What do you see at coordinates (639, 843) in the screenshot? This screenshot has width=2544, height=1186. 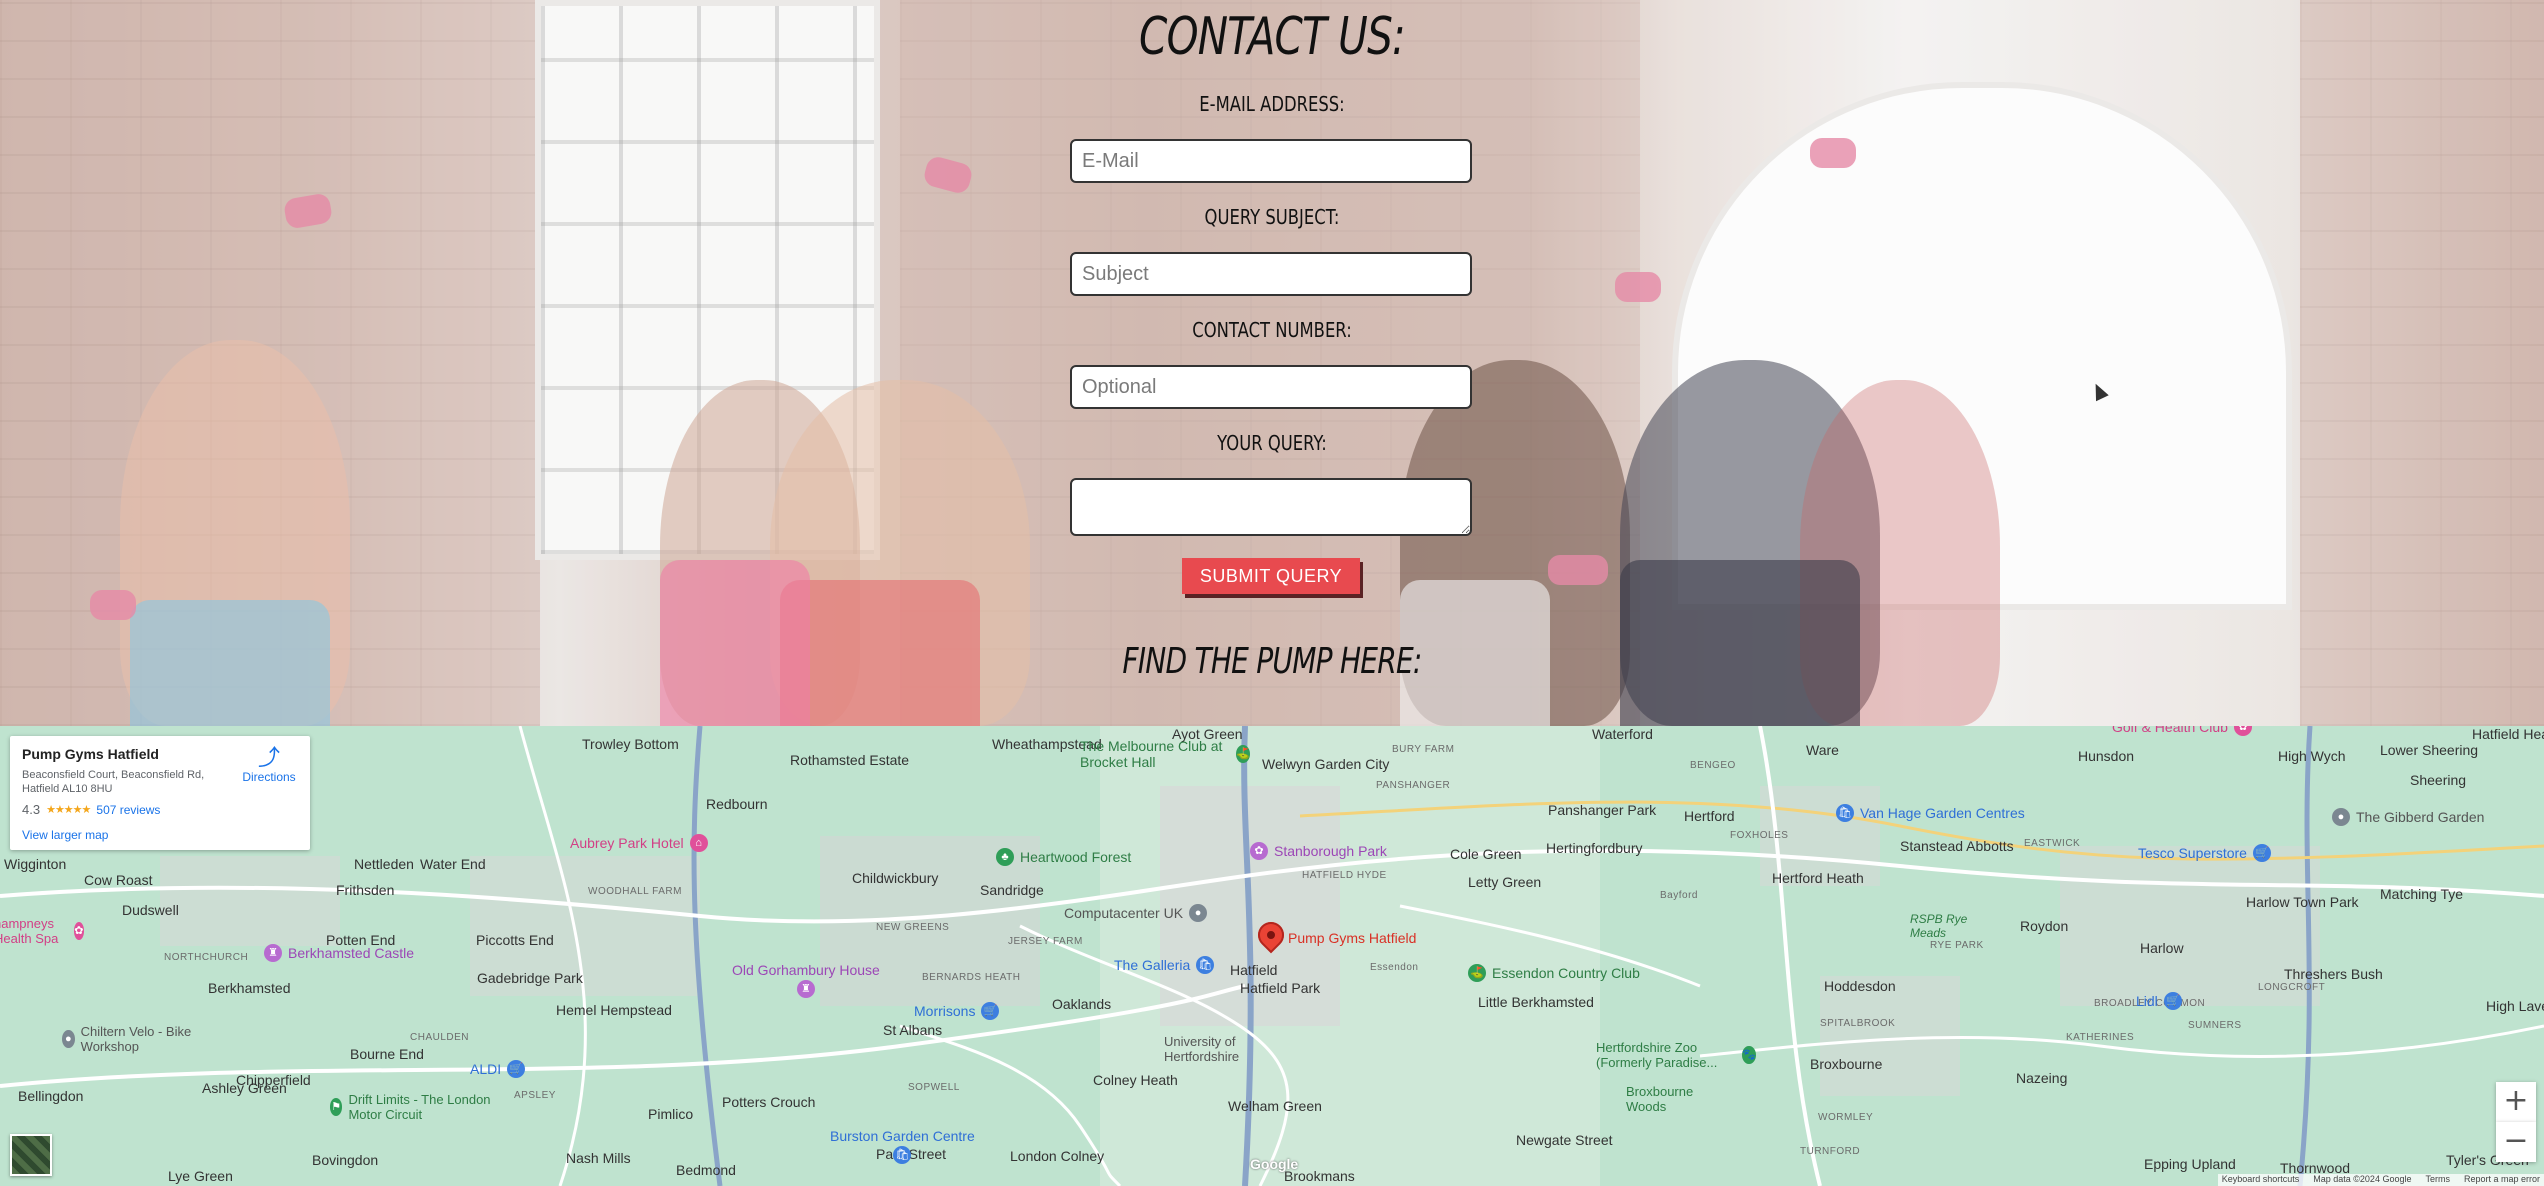 I see `map-poi: ⌂ Aubrey Park Hotel` at bounding box center [639, 843].